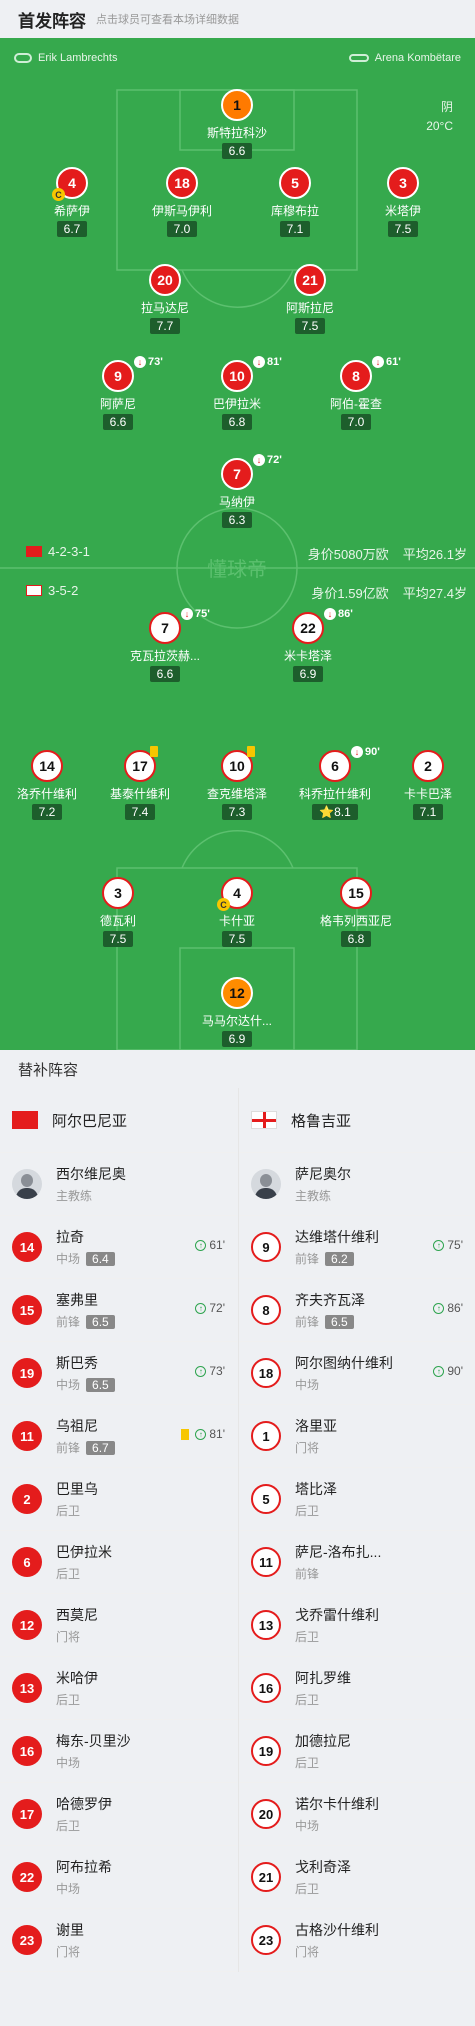 The height and width of the screenshot is (2026, 475). I want to click on rating-value: 7.4, so click(140, 812).